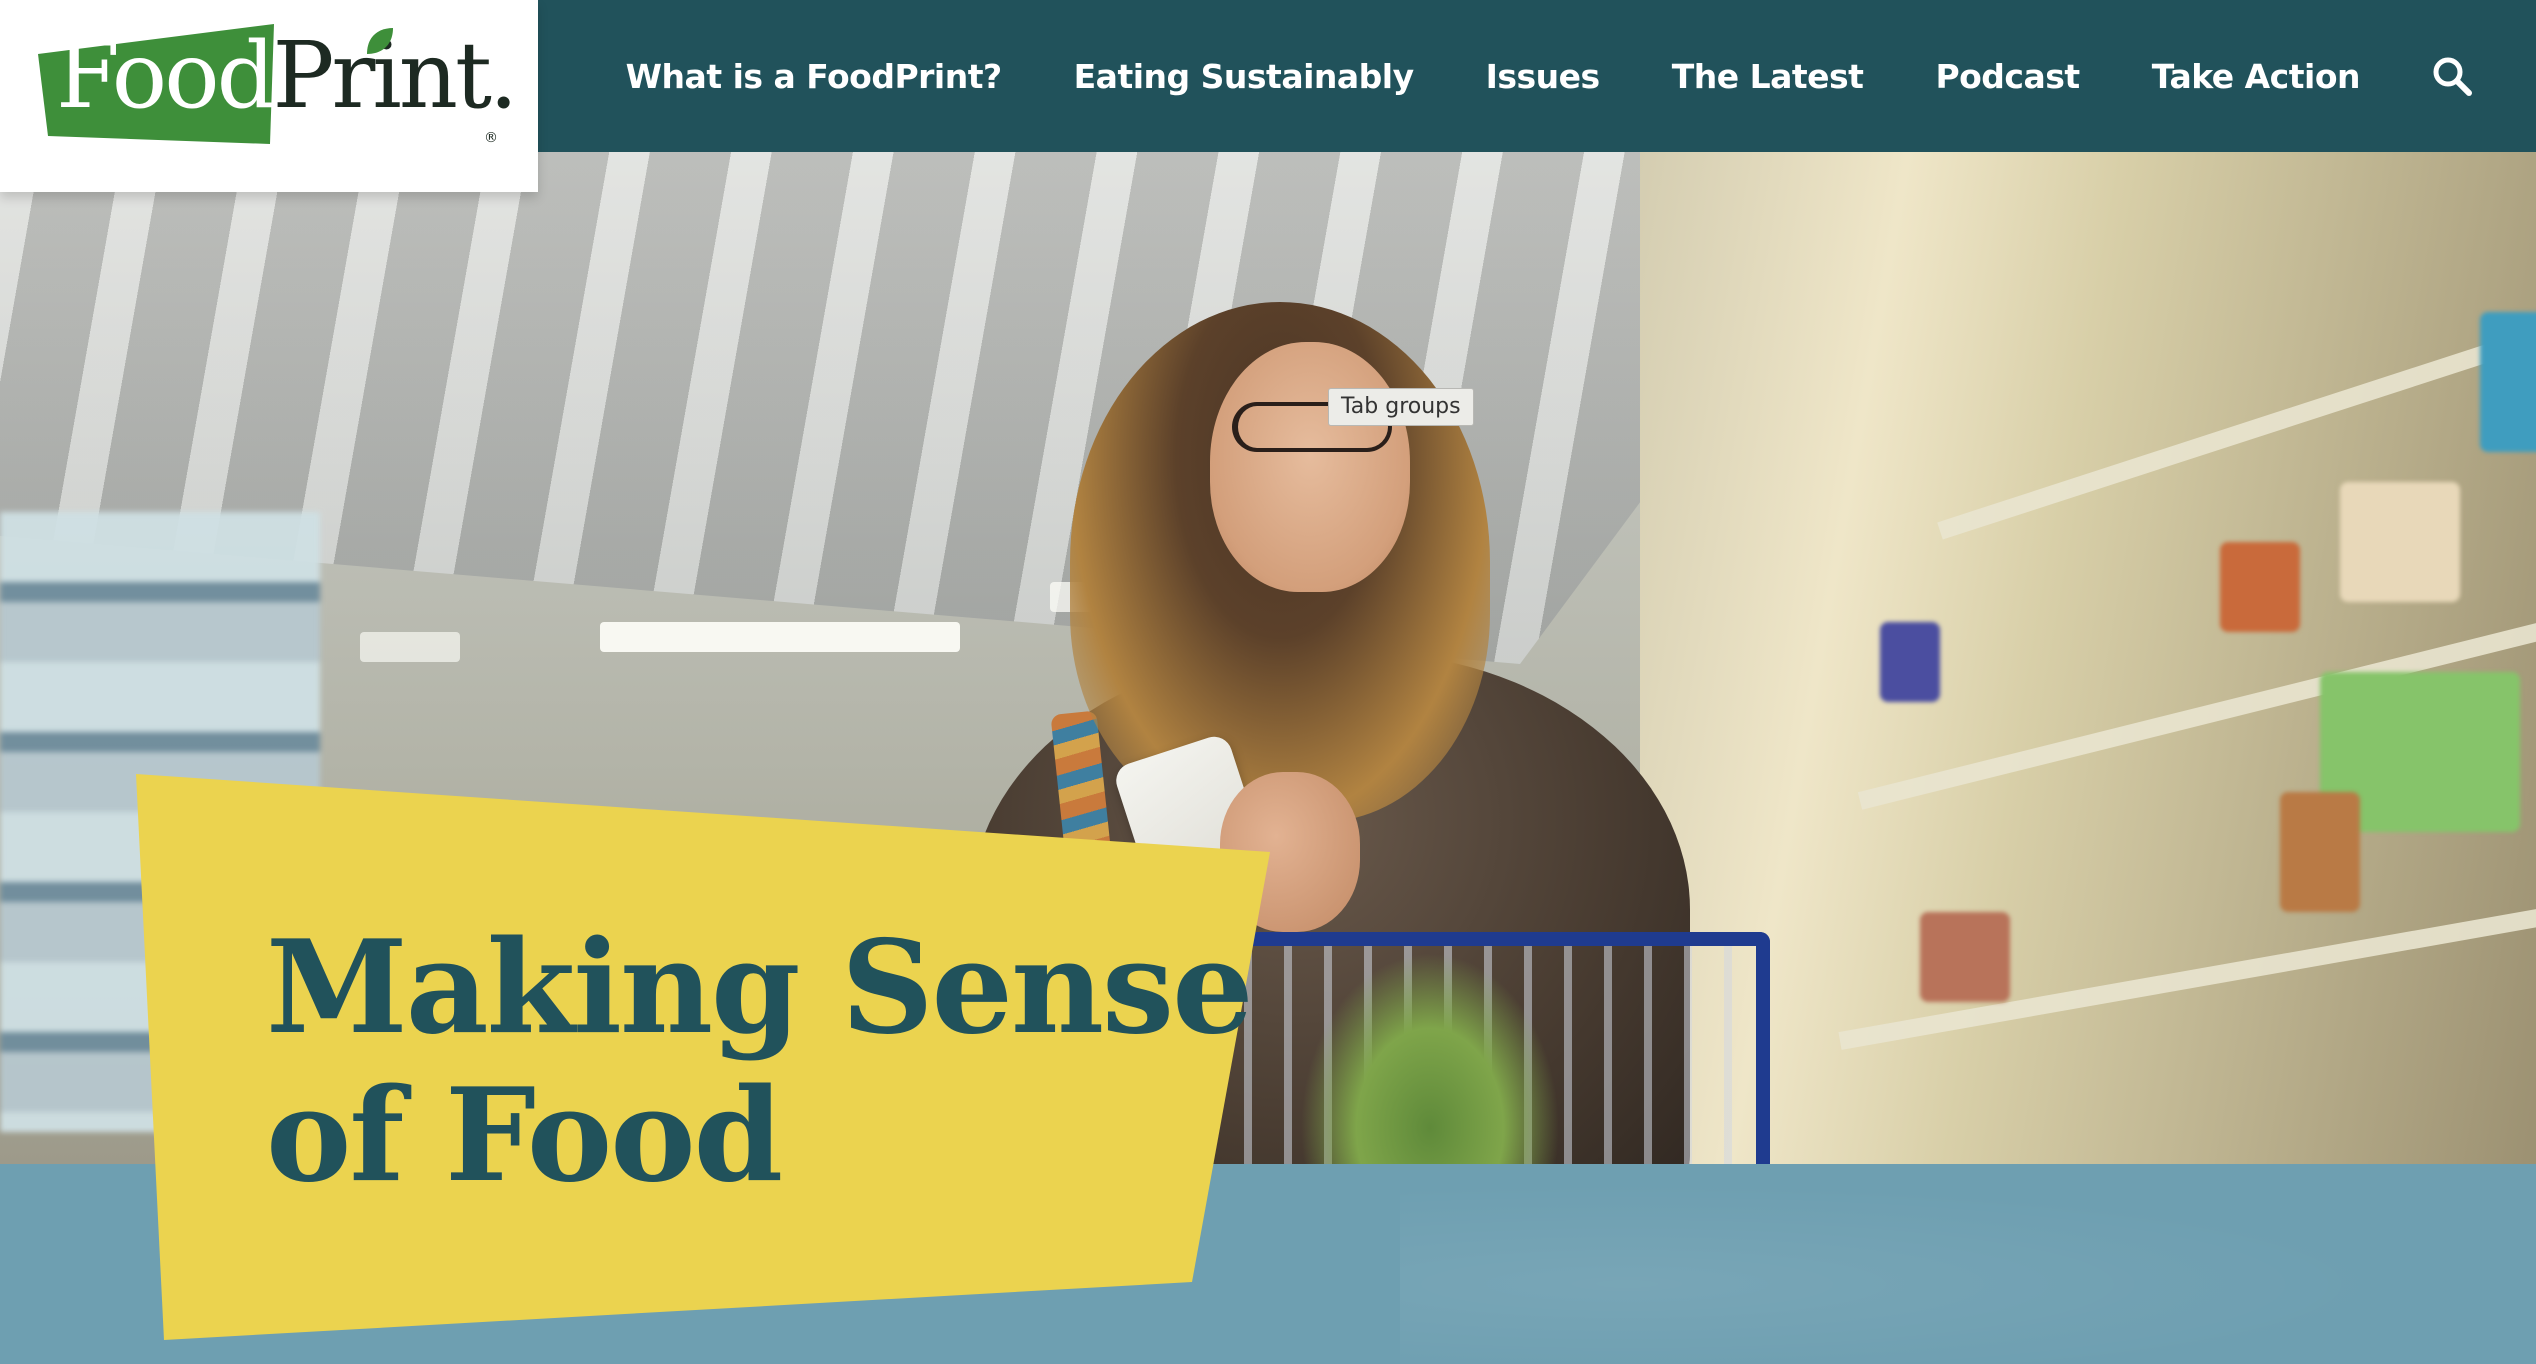 The image size is (2536, 1364). I want to click on cart-greens, so click(1430, 1058).